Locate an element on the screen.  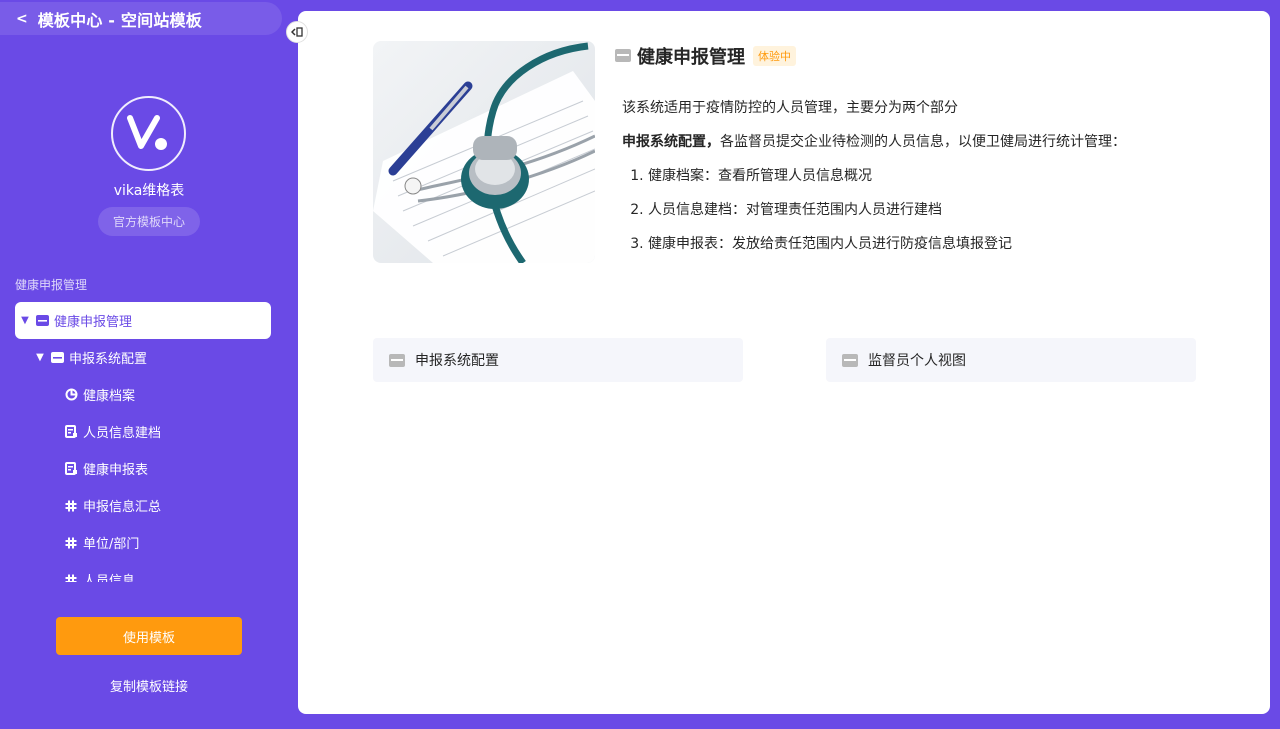
brand-name: vika维格表 is located at coordinates (149, 191).